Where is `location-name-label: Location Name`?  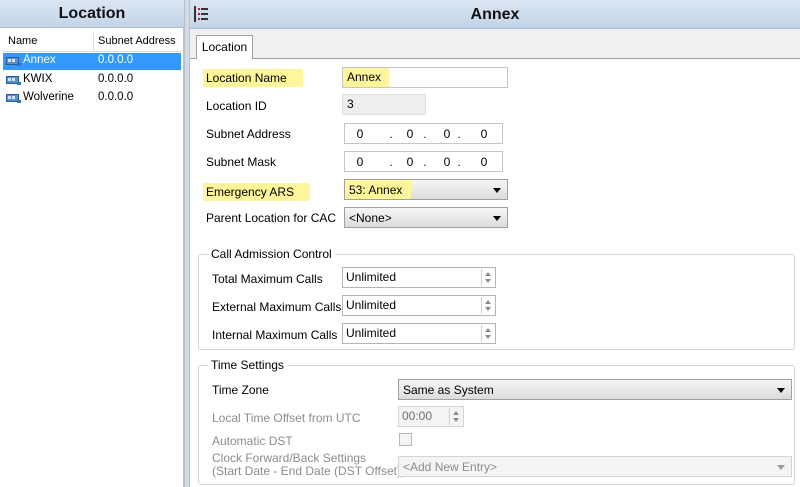
location-name-label: Location Name is located at coordinates (253, 78).